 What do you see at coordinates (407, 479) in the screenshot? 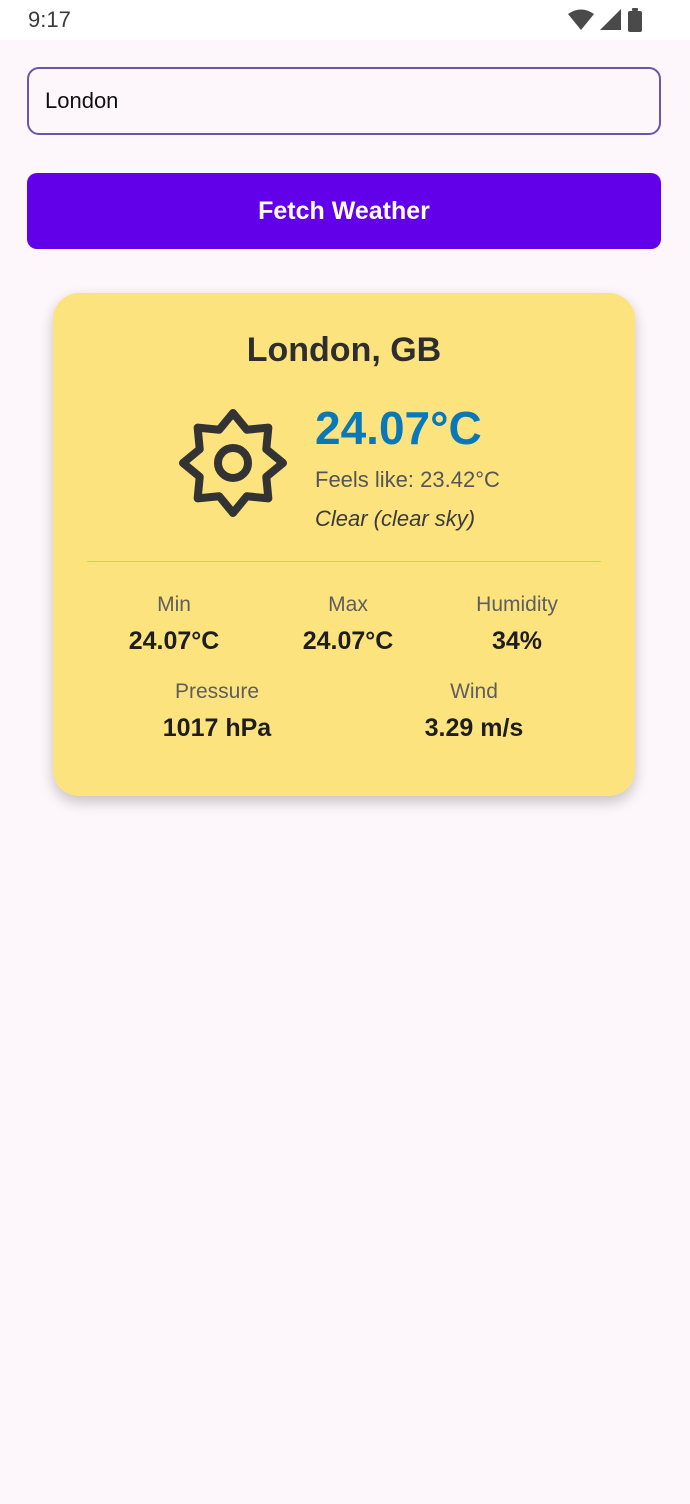
I see `feels-like-text: Feels like: 23.42°C` at bounding box center [407, 479].